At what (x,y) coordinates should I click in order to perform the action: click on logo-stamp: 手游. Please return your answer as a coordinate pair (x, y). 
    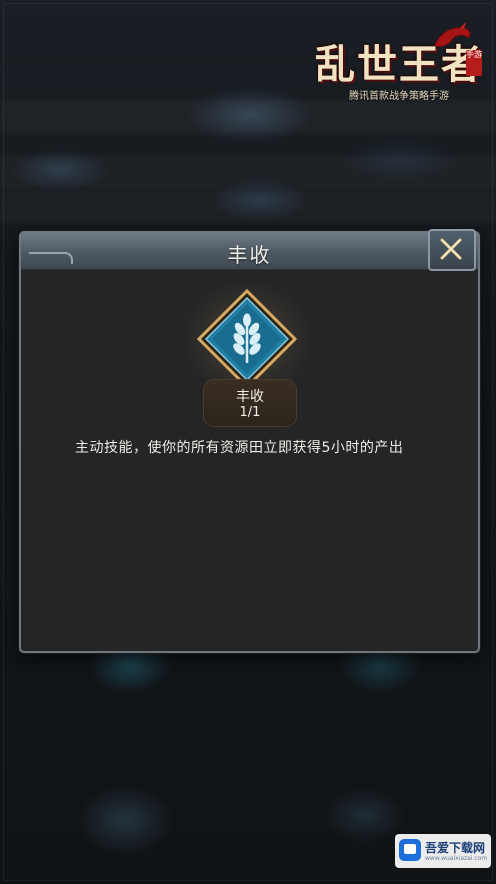
    Looking at the image, I should click on (474, 63).